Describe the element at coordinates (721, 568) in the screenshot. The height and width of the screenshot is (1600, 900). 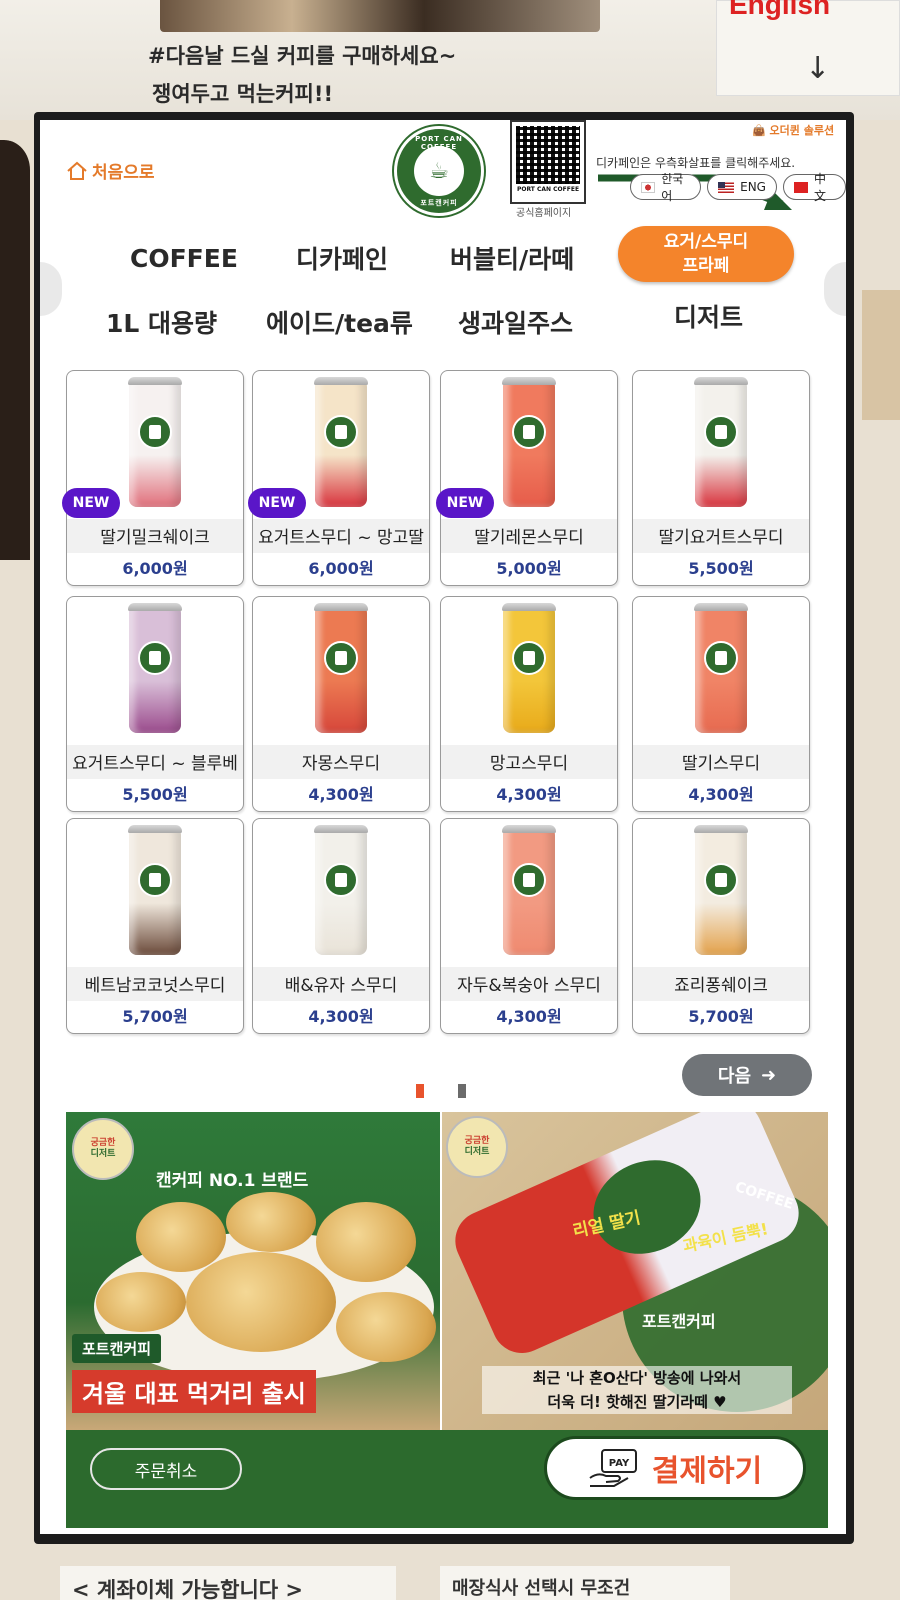
I see `product-price: 5,500원` at that location.